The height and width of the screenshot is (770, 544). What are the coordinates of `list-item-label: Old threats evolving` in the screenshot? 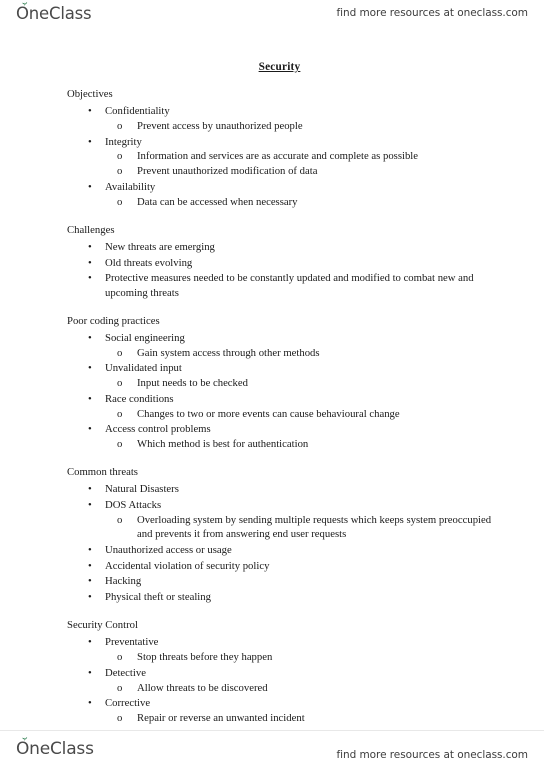 It's located at (149, 262).